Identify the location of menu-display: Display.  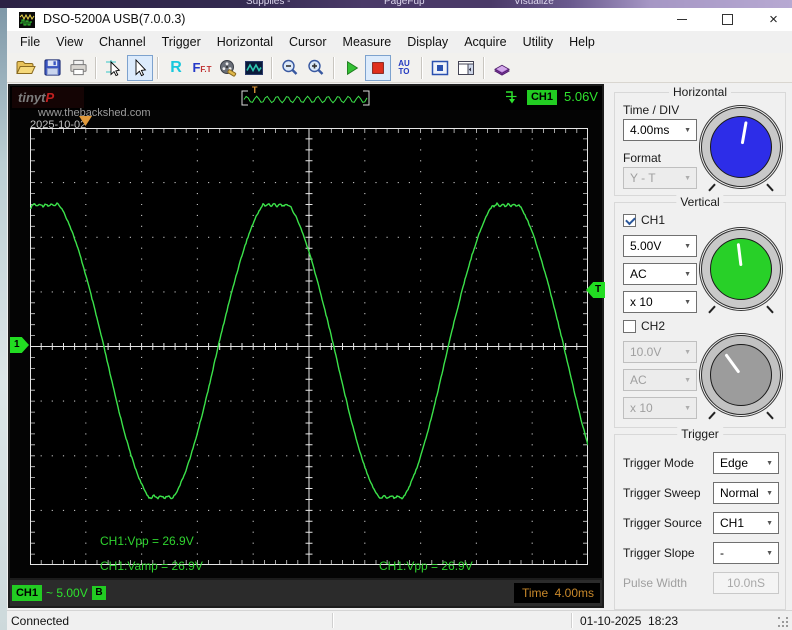
(427, 42).